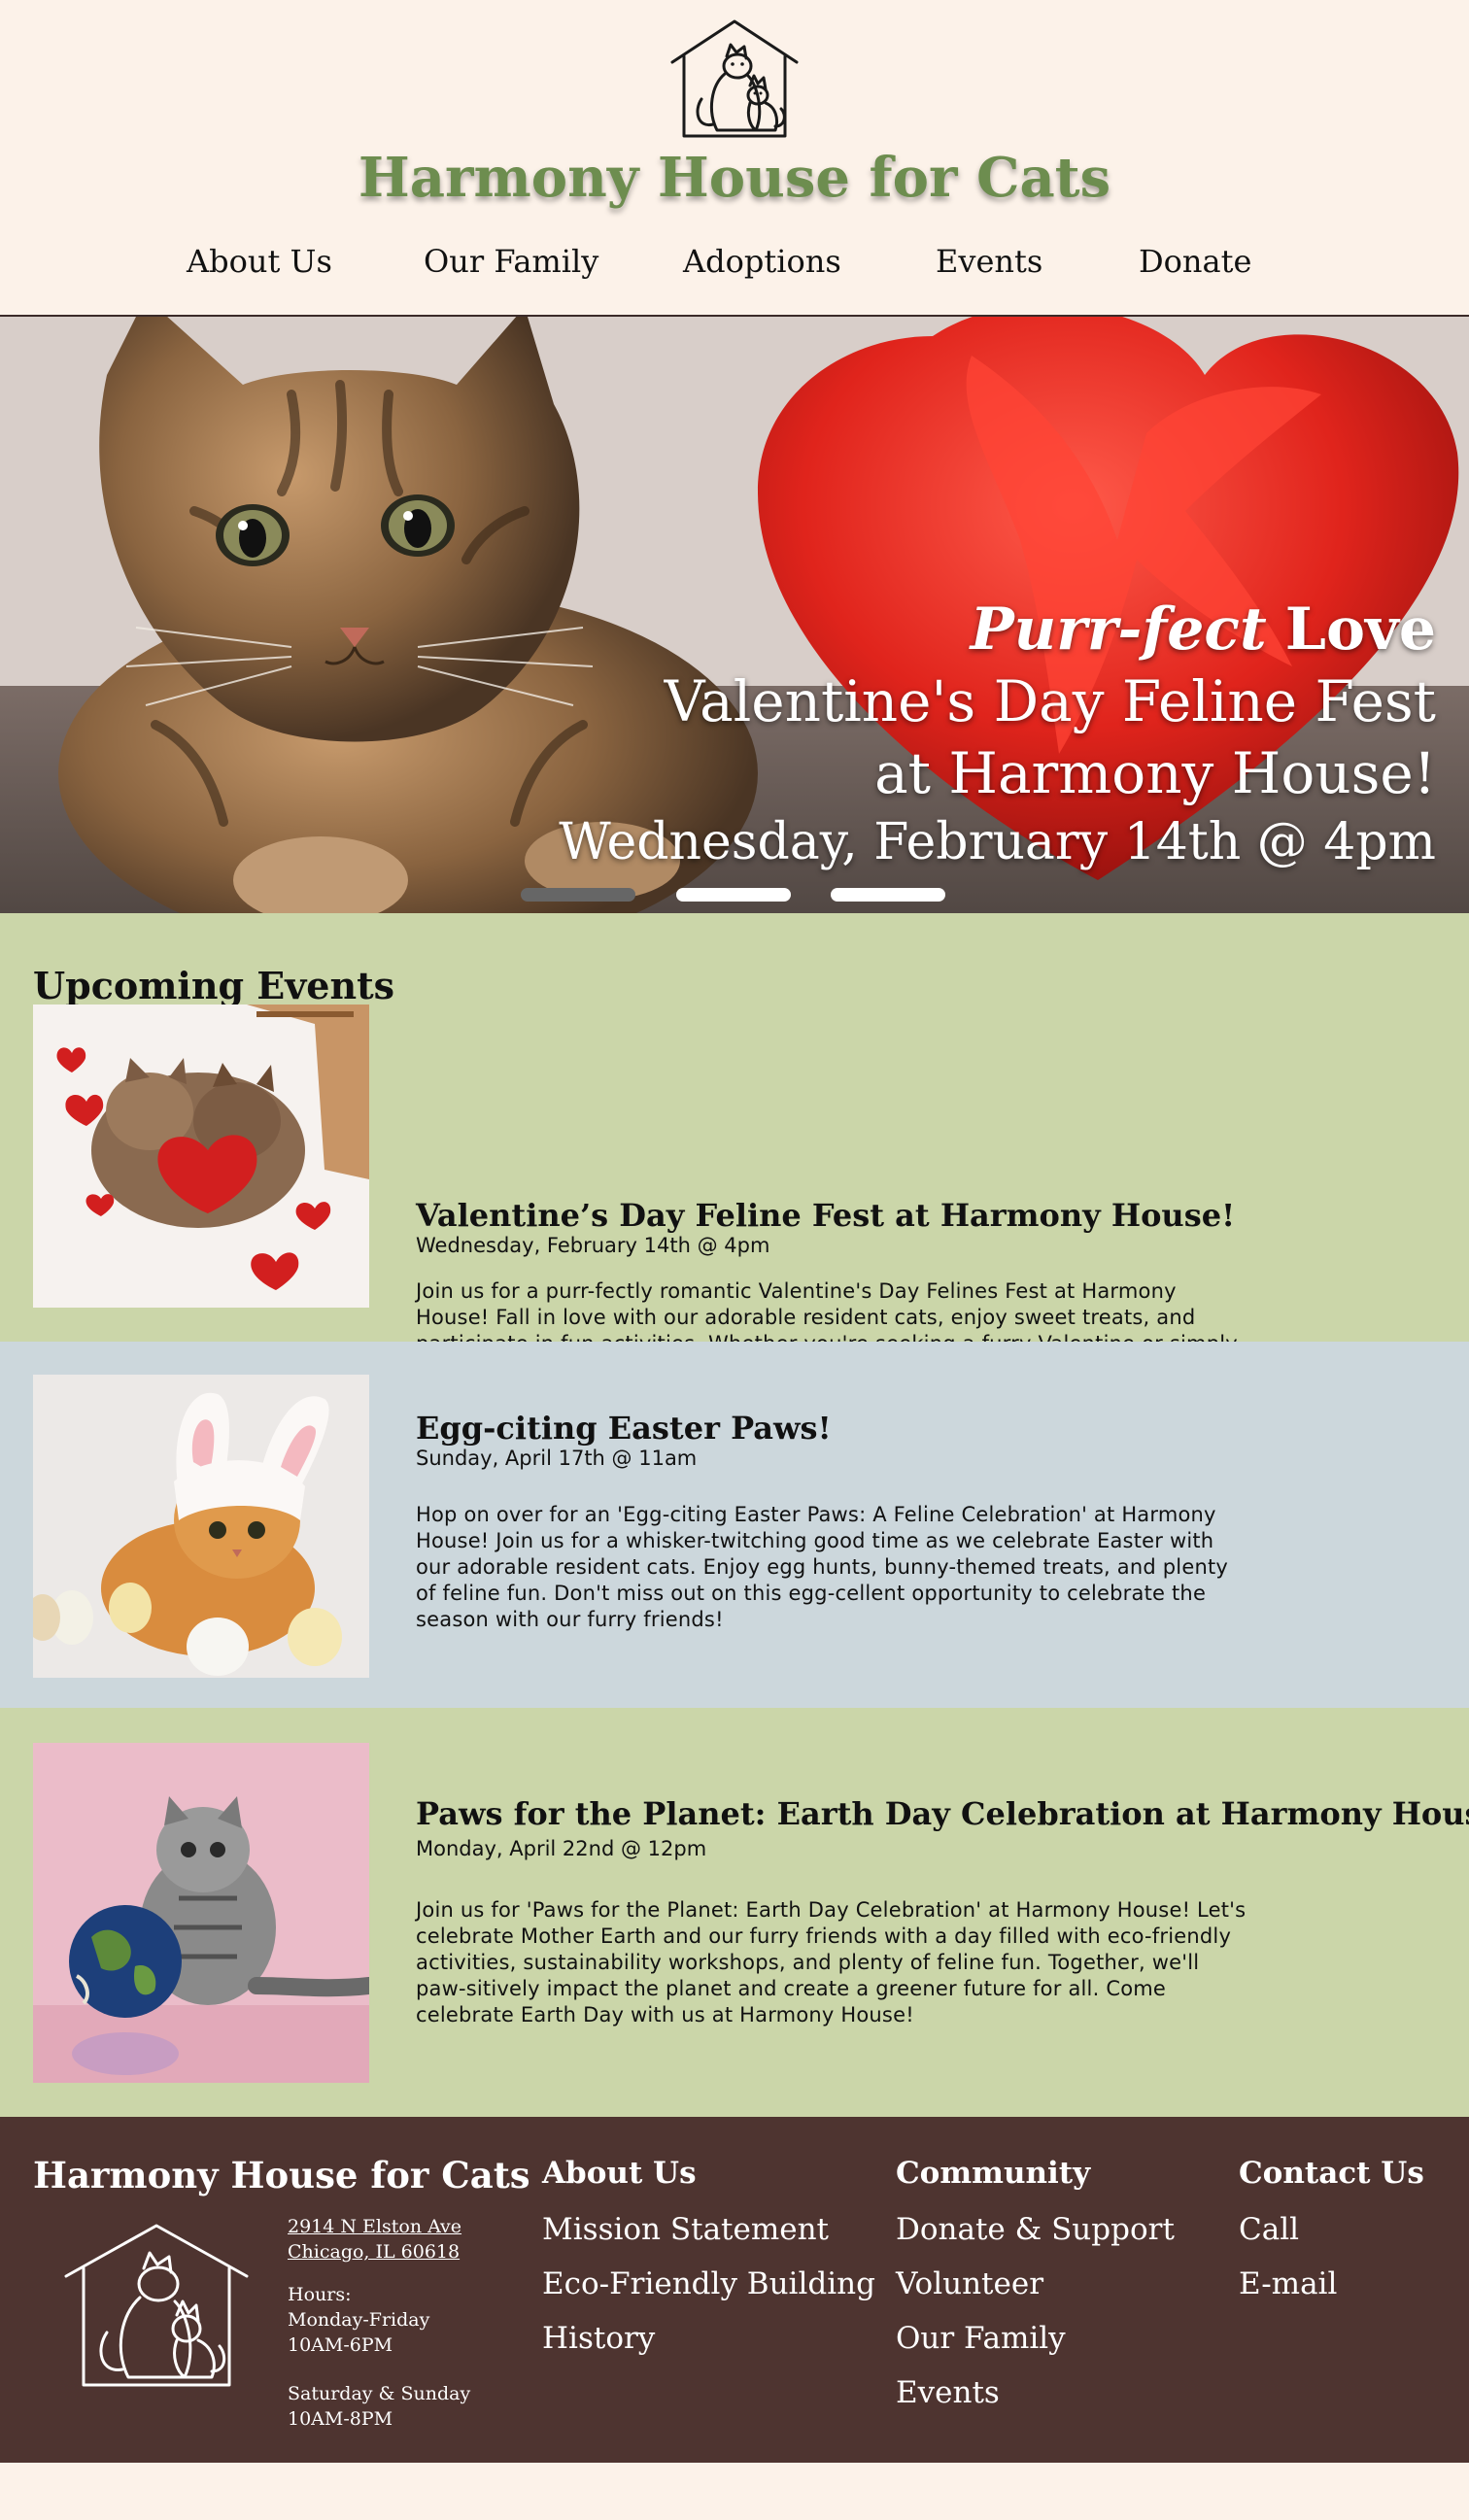 The image size is (1469, 2520). Describe the element at coordinates (561, 1848) in the screenshot. I see `event-date: Monday, April 22nd @ 12pm` at that location.